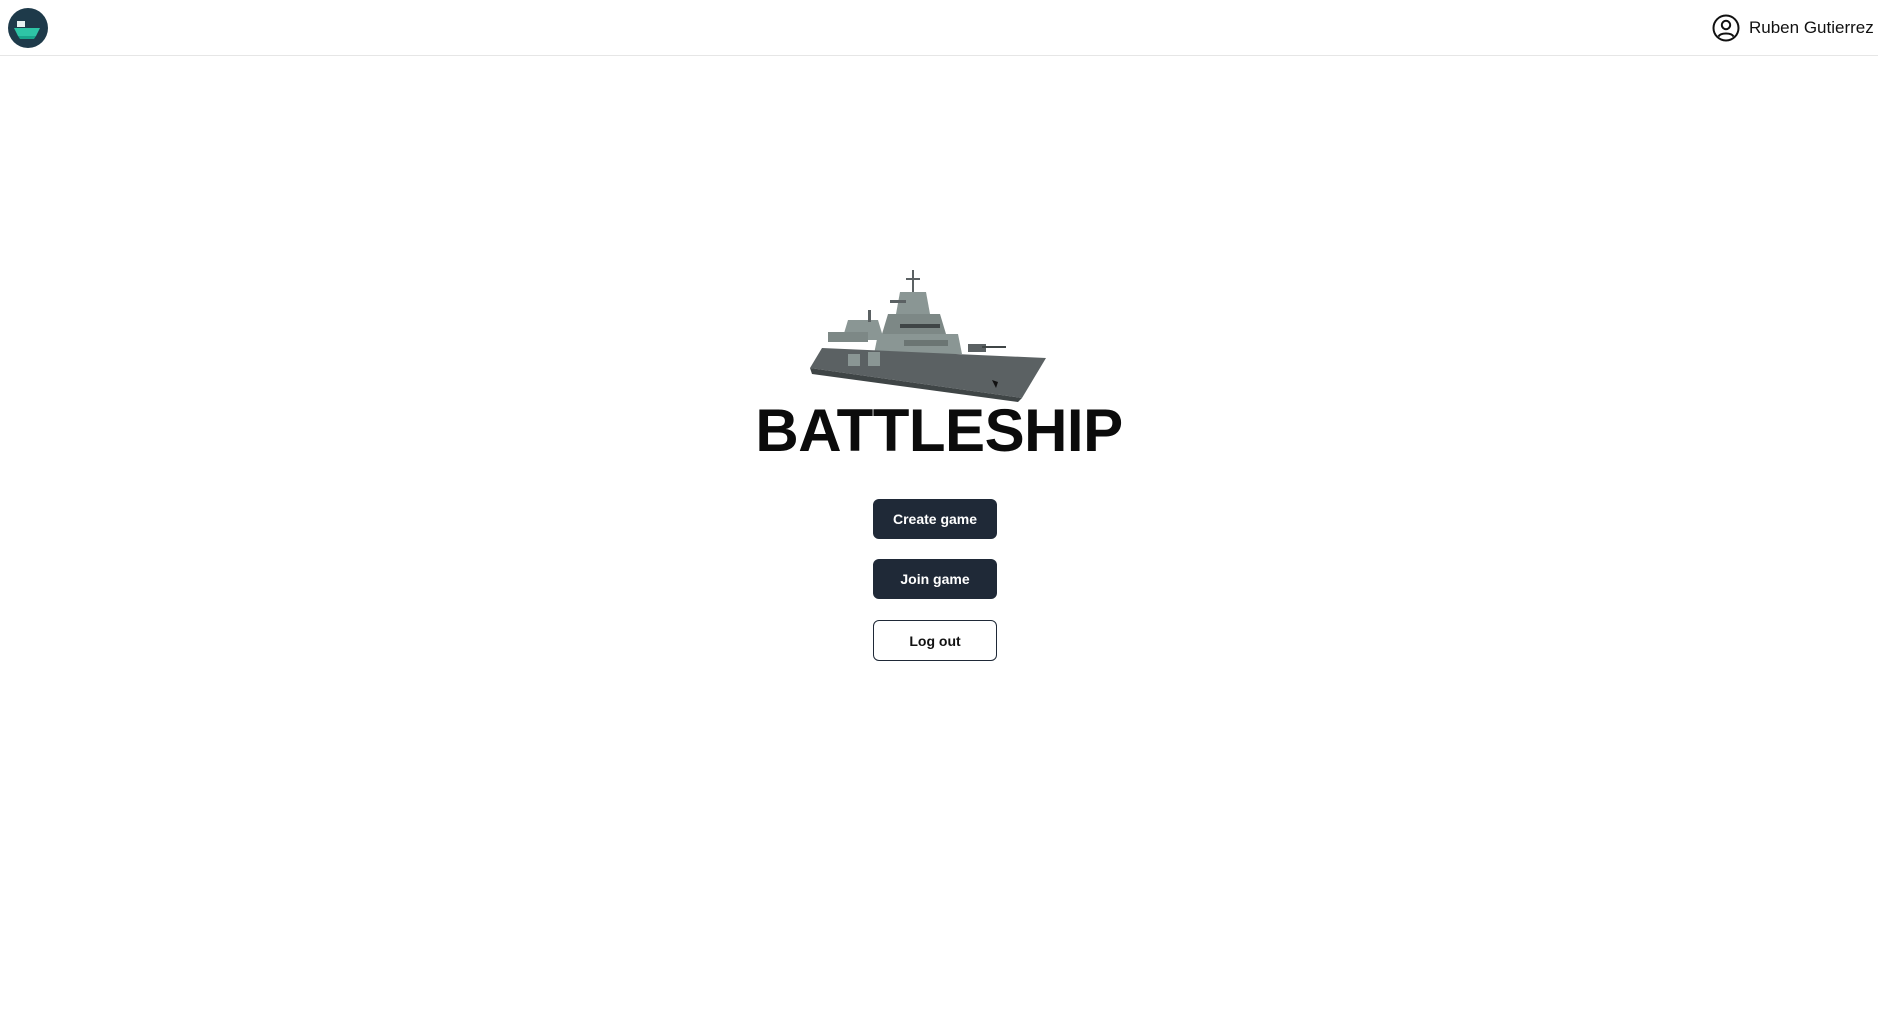  What do you see at coordinates (935, 579) in the screenshot?
I see `join-game-button: Join game` at bounding box center [935, 579].